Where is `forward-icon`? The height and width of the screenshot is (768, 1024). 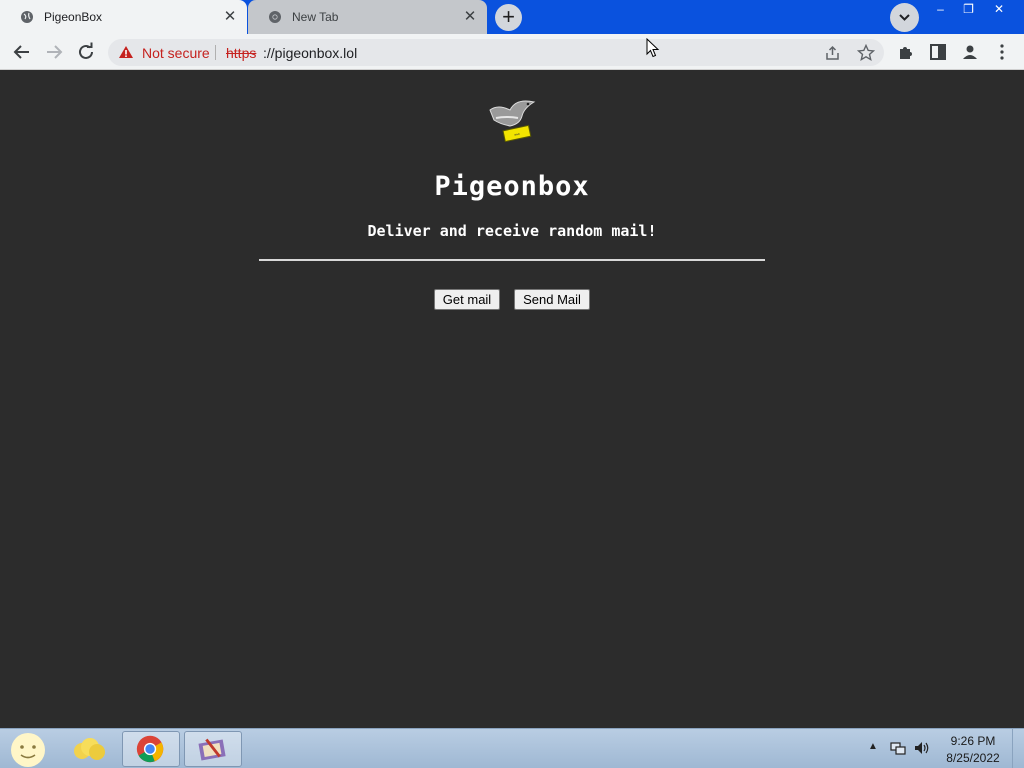 forward-icon is located at coordinates (54, 52).